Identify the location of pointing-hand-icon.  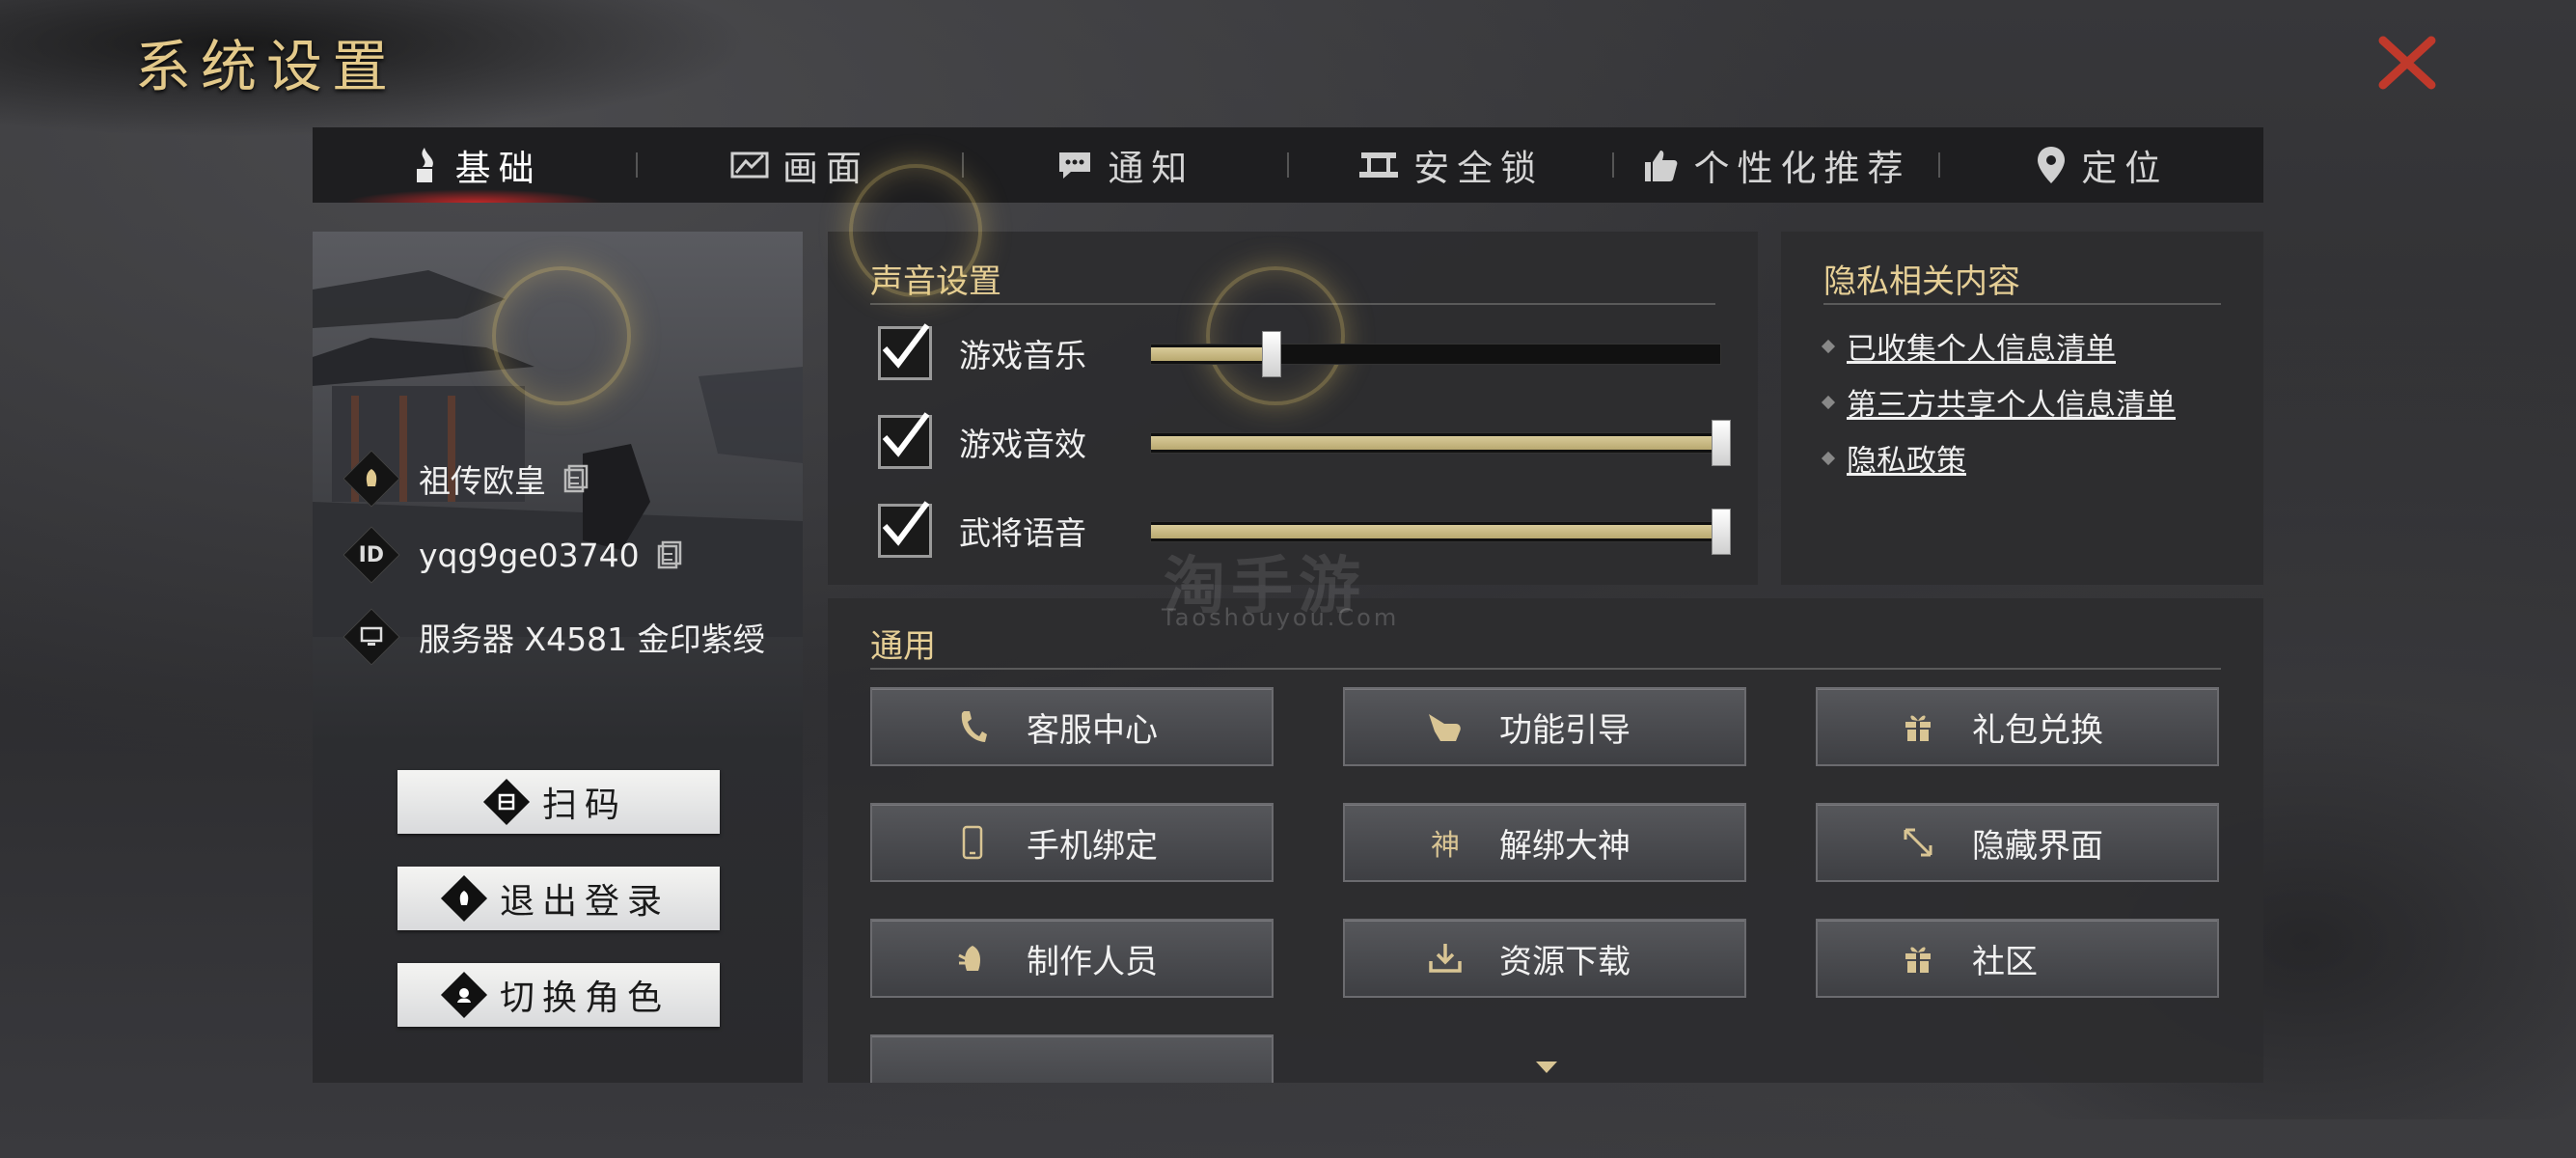
(1445, 726).